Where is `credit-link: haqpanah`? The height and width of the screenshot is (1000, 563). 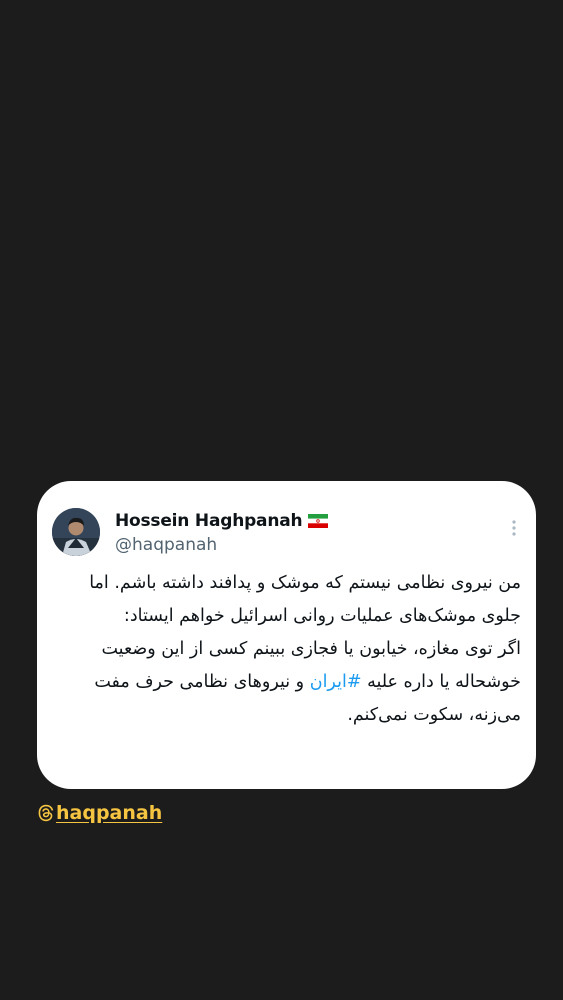 credit-link: haqpanah is located at coordinates (99, 813).